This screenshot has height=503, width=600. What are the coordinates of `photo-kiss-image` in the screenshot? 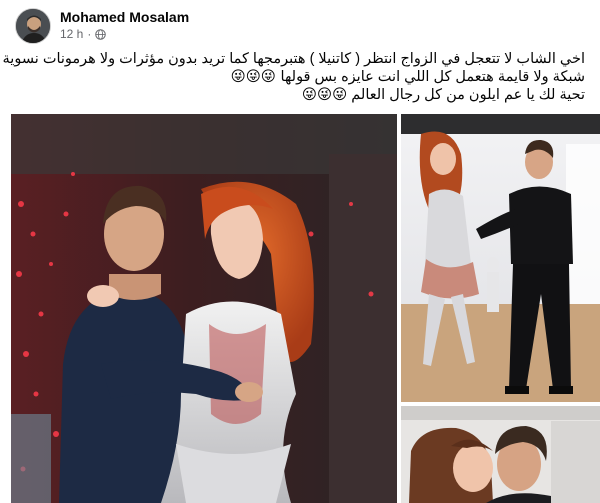 It's located at (500, 454).